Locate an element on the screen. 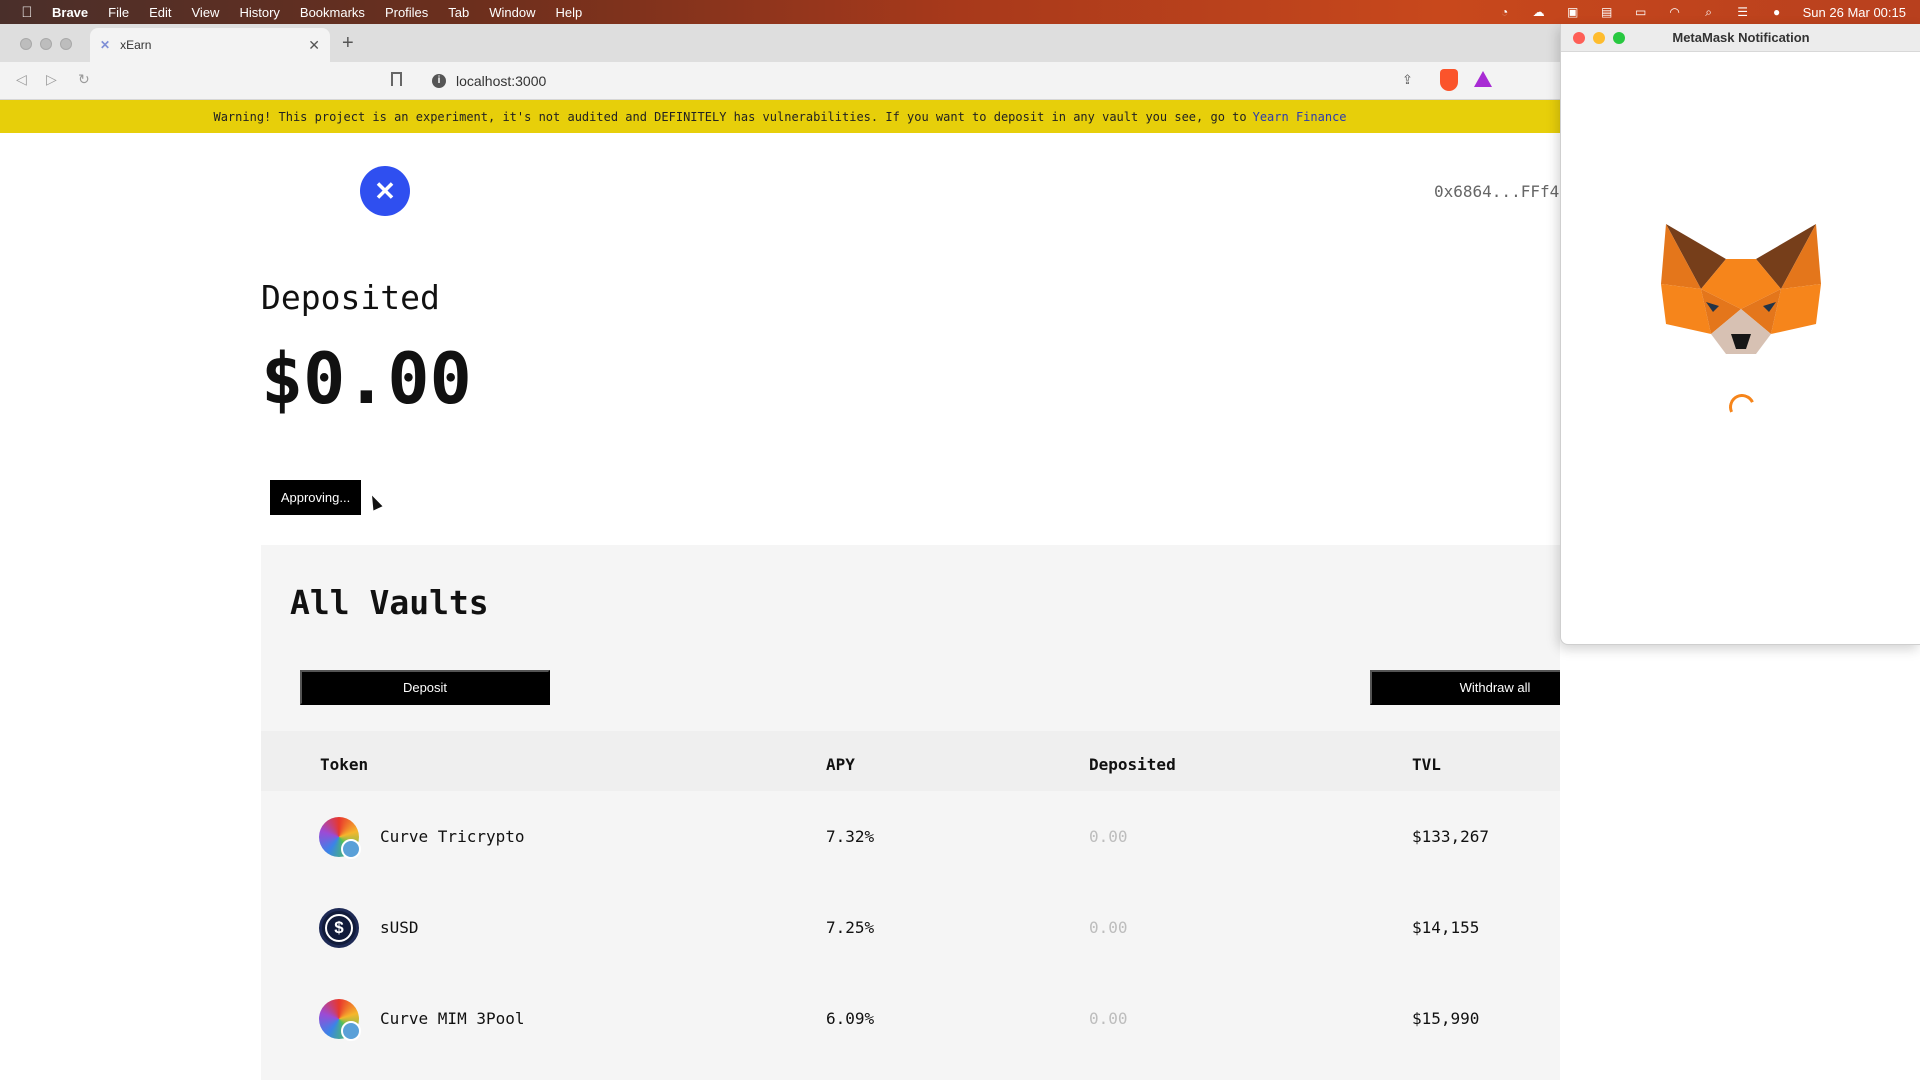  table-row: $ sUSD 7.25% 0.00 $14,155 is located at coordinates (910, 927).